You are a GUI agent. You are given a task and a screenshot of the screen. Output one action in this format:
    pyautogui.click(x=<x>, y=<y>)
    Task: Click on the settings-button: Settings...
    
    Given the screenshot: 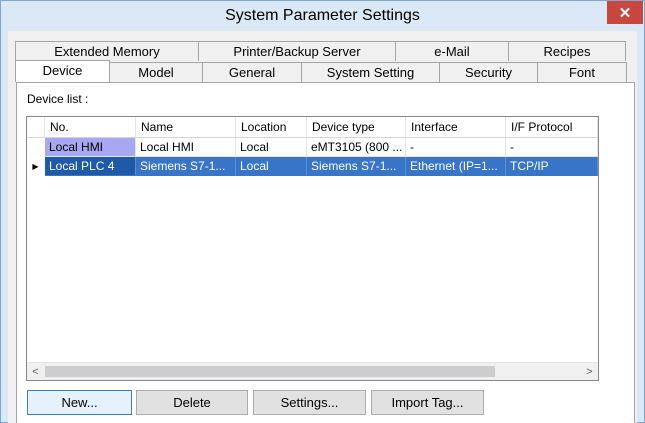 What is the action you would take?
    pyautogui.click(x=309, y=402)
    